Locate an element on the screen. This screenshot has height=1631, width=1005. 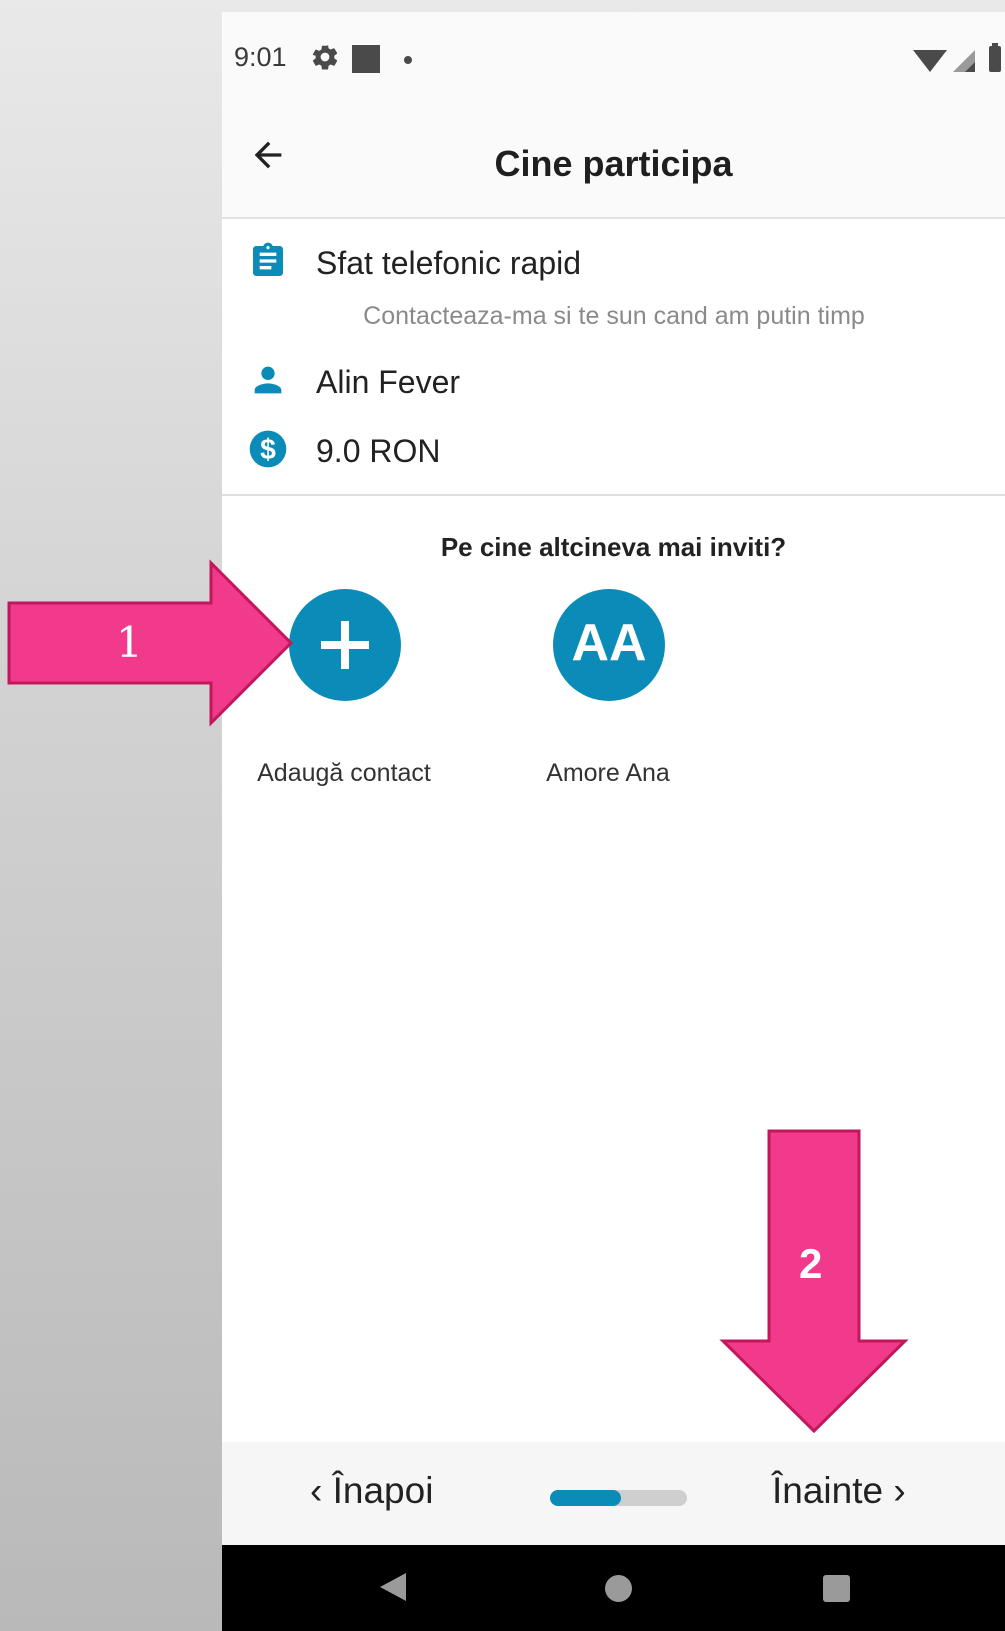
service-name: Sfat telefonic rapid is located at coordinates (449, 263).